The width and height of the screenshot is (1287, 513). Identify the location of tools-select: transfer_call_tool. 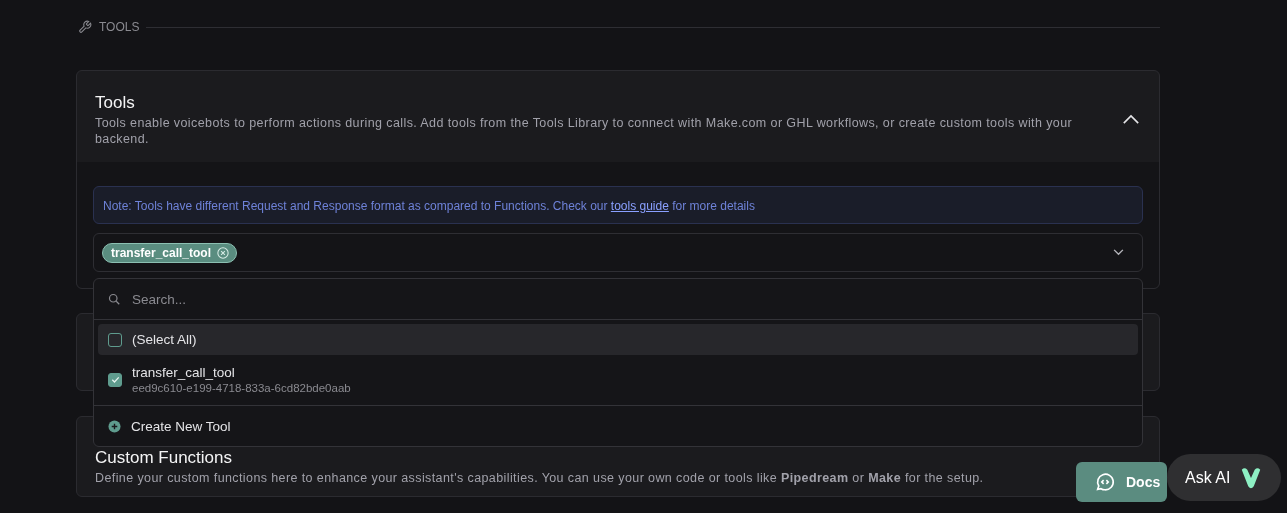
(618, 252).